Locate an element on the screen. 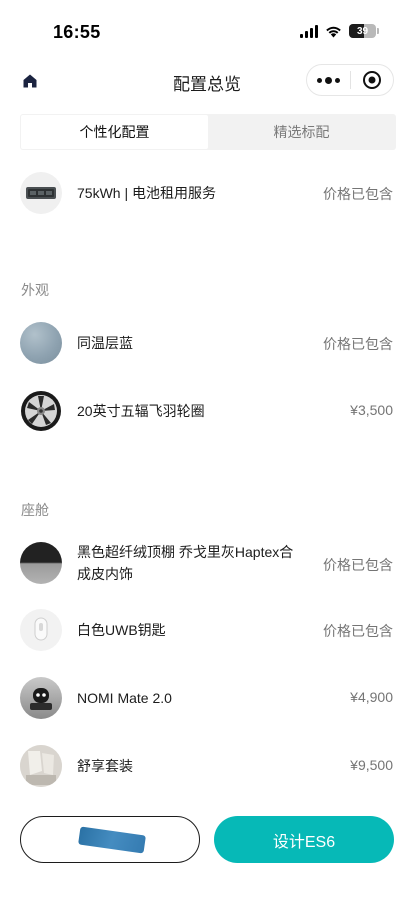  list-item-nomi: NOMI Mate 2.0 ¥4,900 is located at coordinates (207, 698).